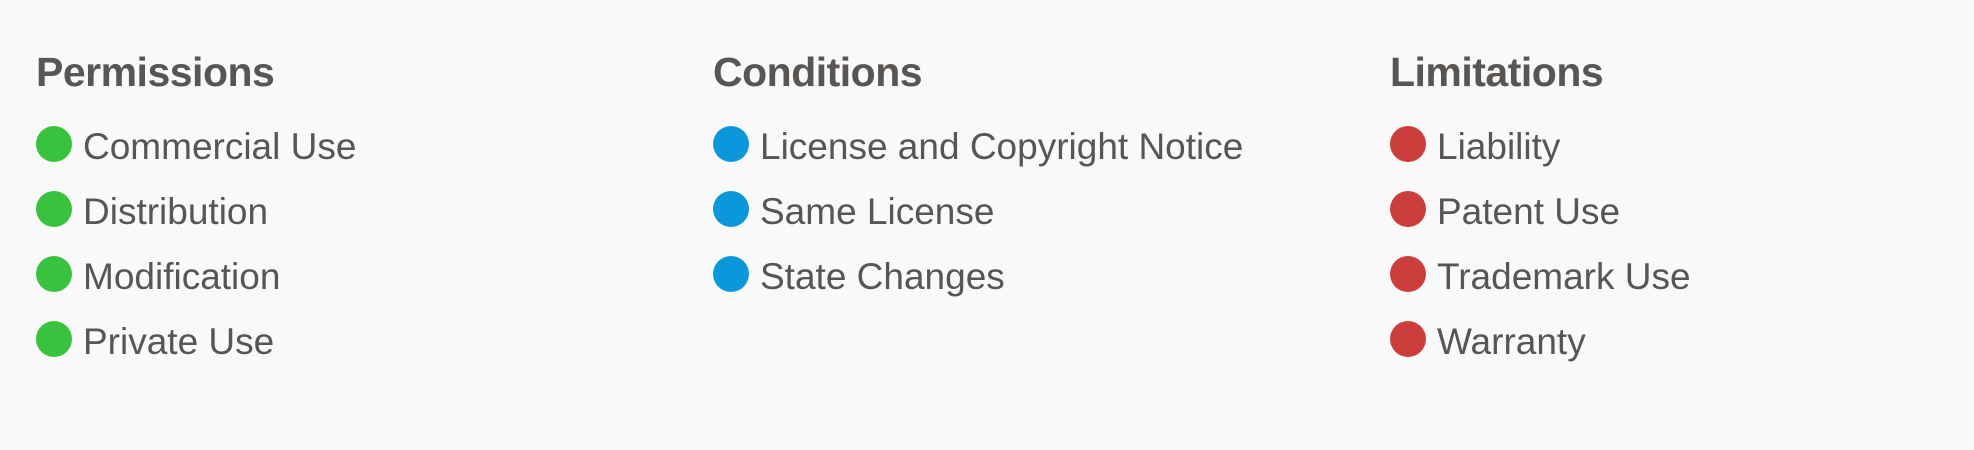 This screenshot has height=450, width=1974. Describe the element at coordinates (176, 211) in the screenshot. I see `permission-label: Distribution` at that location.